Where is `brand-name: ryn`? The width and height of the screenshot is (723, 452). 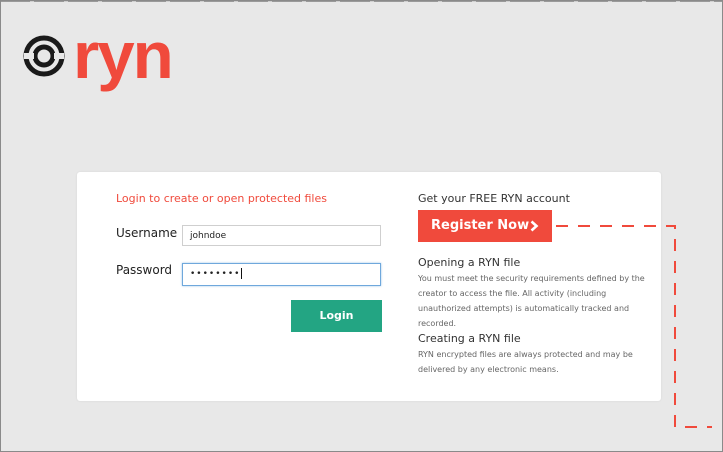
brand-name: ryn is located at coordinates (123, 55).